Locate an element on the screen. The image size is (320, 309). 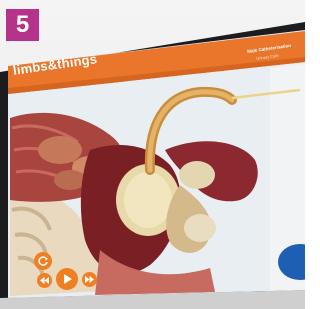
refresh-icon is located at coordinates (43, 261).